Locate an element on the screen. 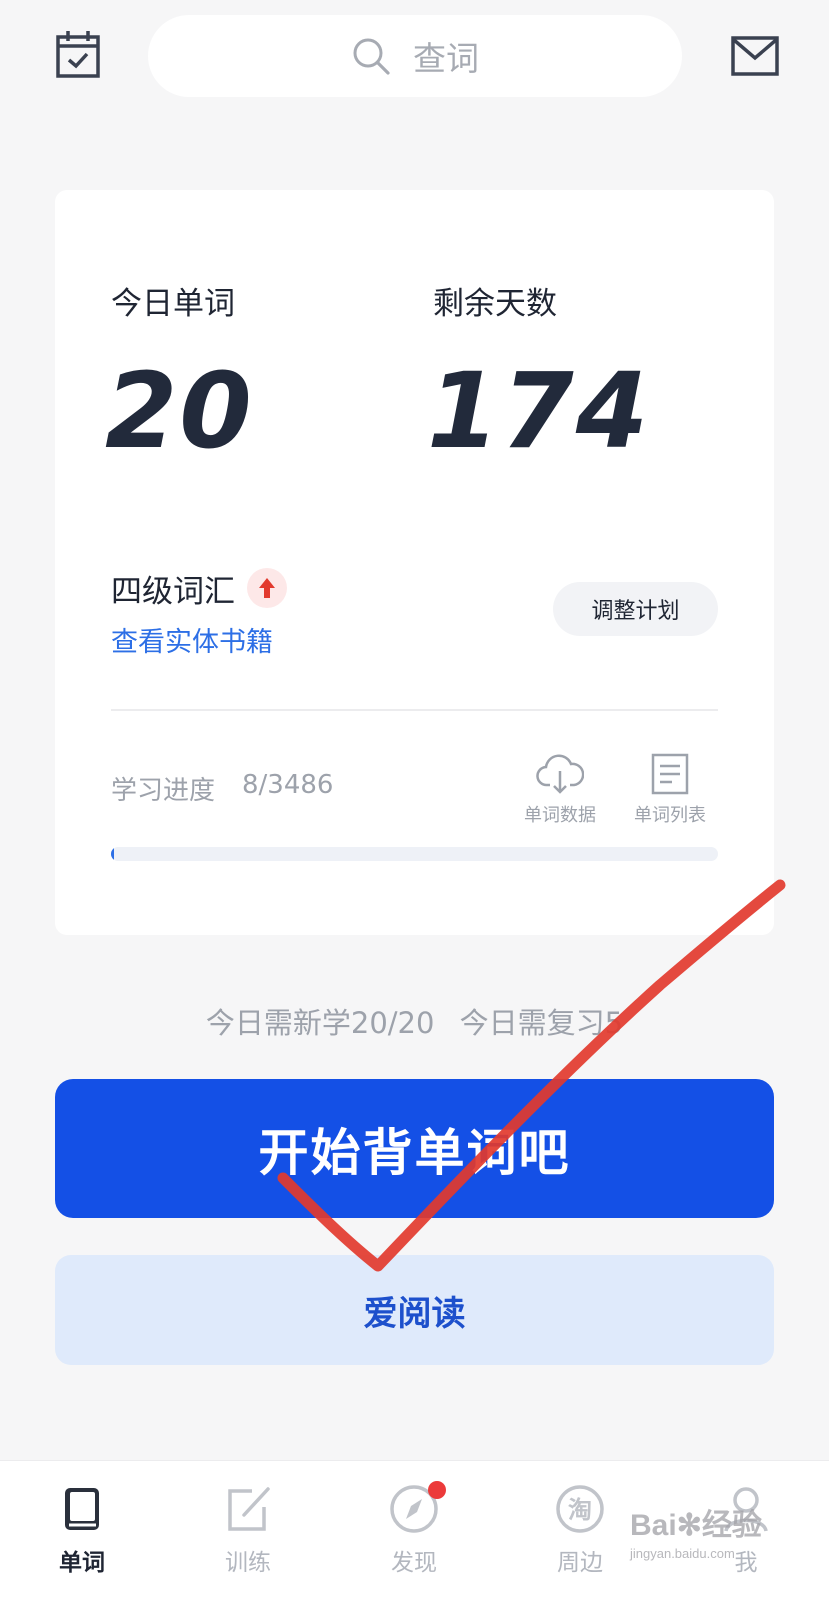 This screenshot has height=1600, width=829. baidu-watermark: Bai✻经验 jingyan.baidu.com is located at coordinates (725, 1535).